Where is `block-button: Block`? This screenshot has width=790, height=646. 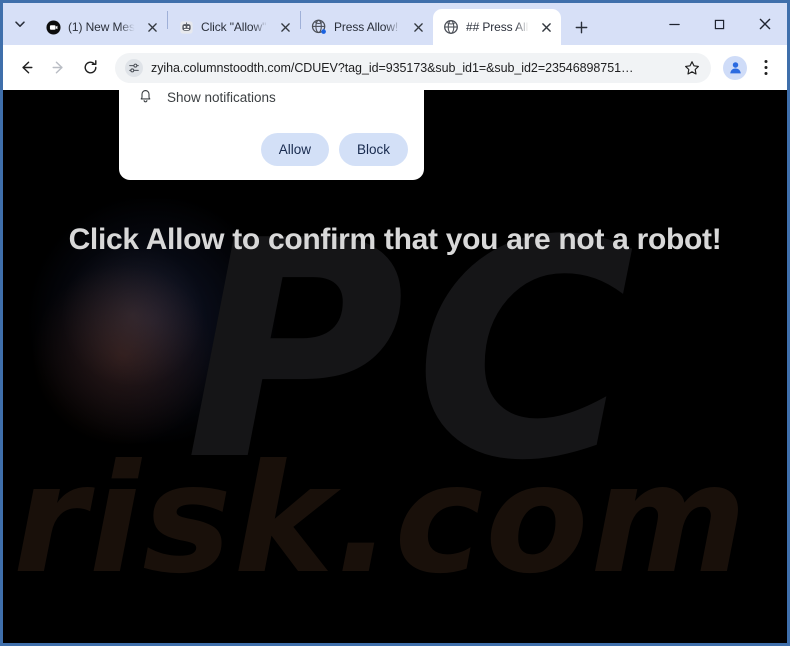 block-button: Block is located at coordinates (373, 149).